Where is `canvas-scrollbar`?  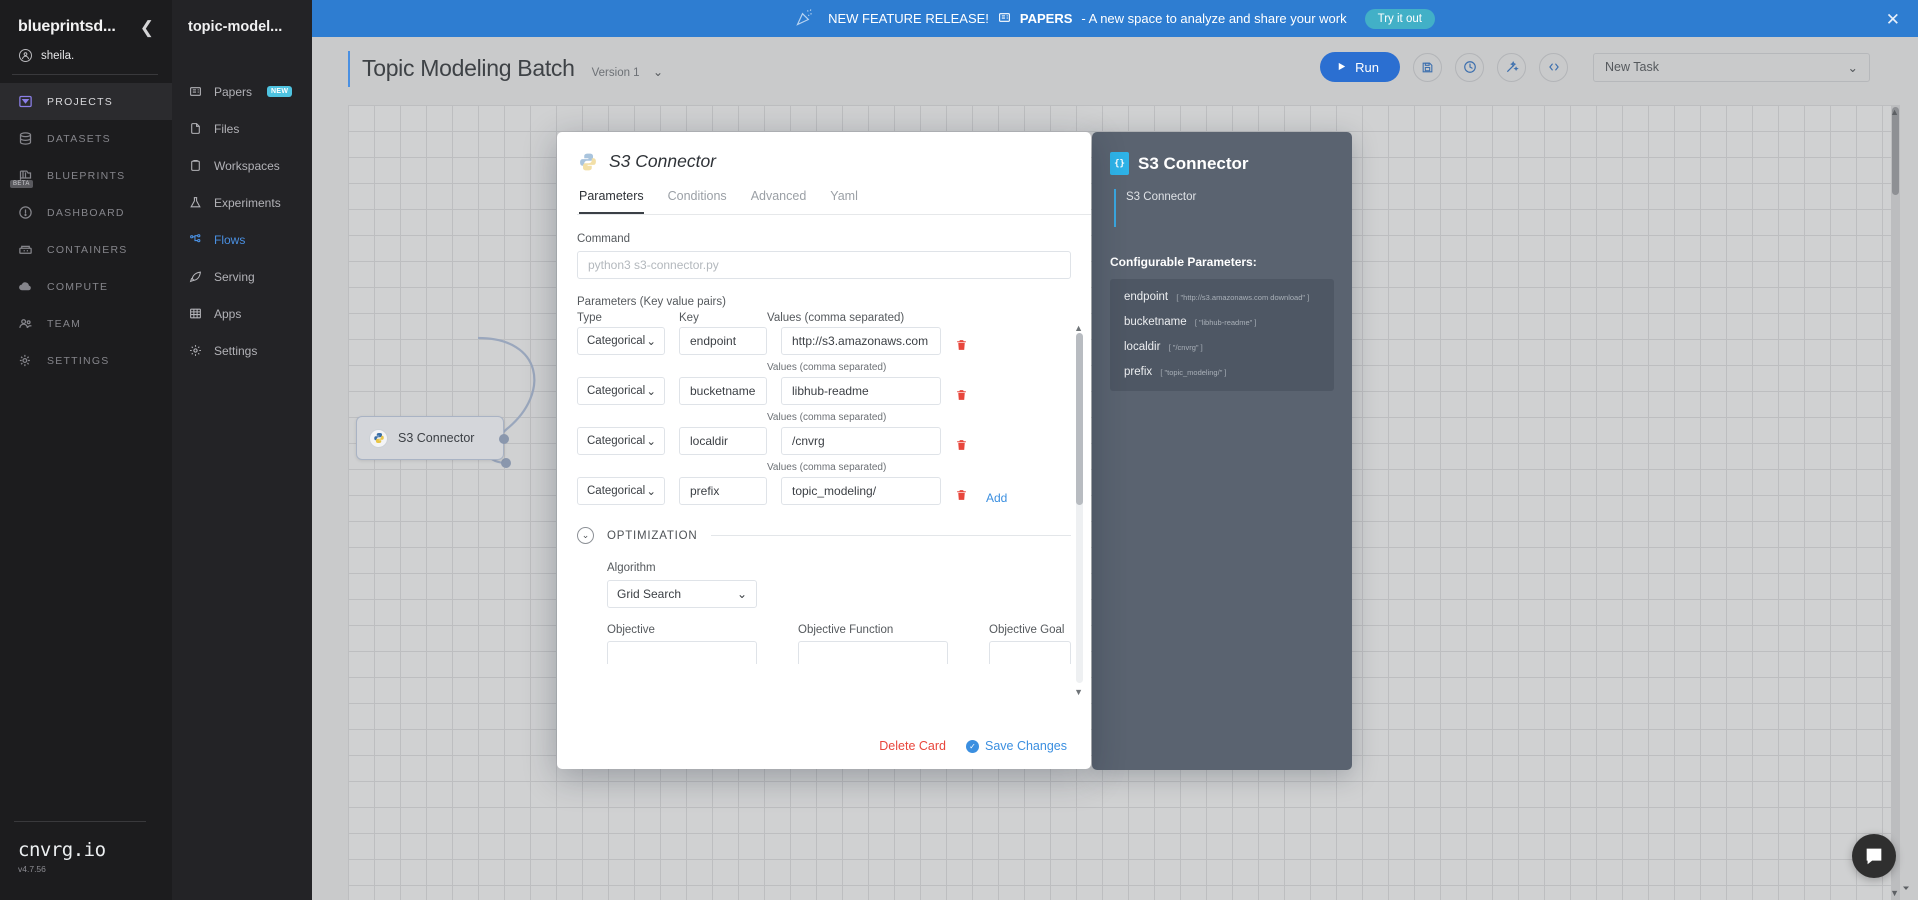 canvas-scrollbar is located at coordinates (1895, 502).